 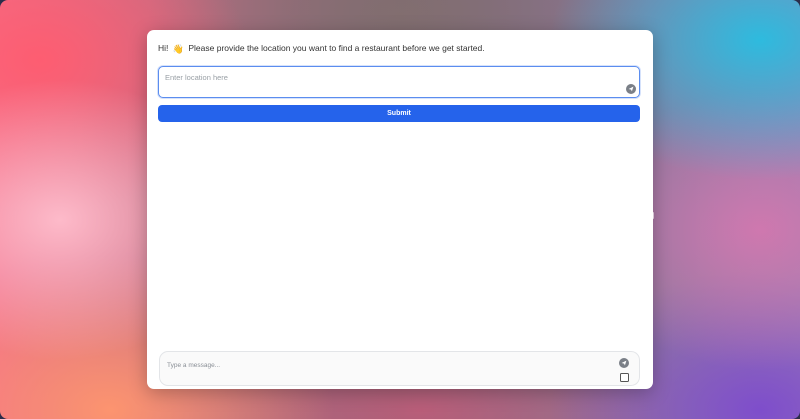 What do you see at coordinates (653, 215) in the screenshot?
I see `resize-handle` at bounding box center [653, 215].